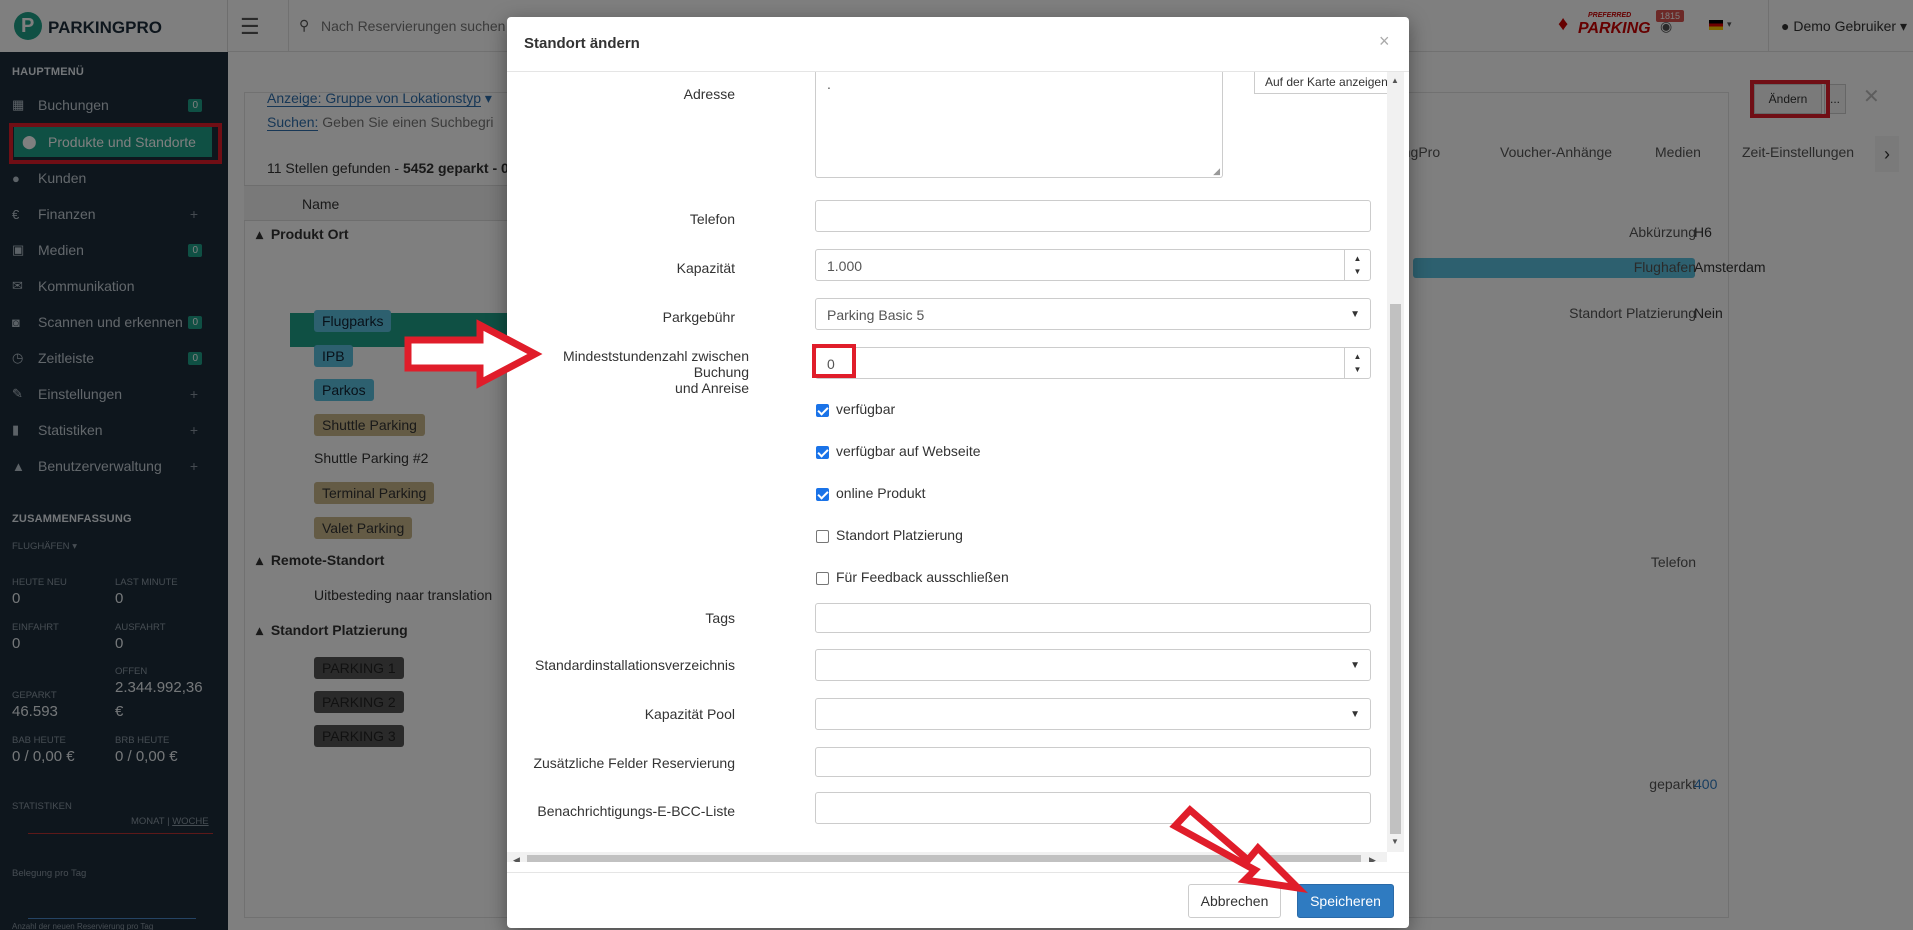 This screenshot has height=930, width=1913. What do you see at coordinates (473, 354) in the screenshot?
I see `arrow-right-annotation` at bounding box center [473, 354].